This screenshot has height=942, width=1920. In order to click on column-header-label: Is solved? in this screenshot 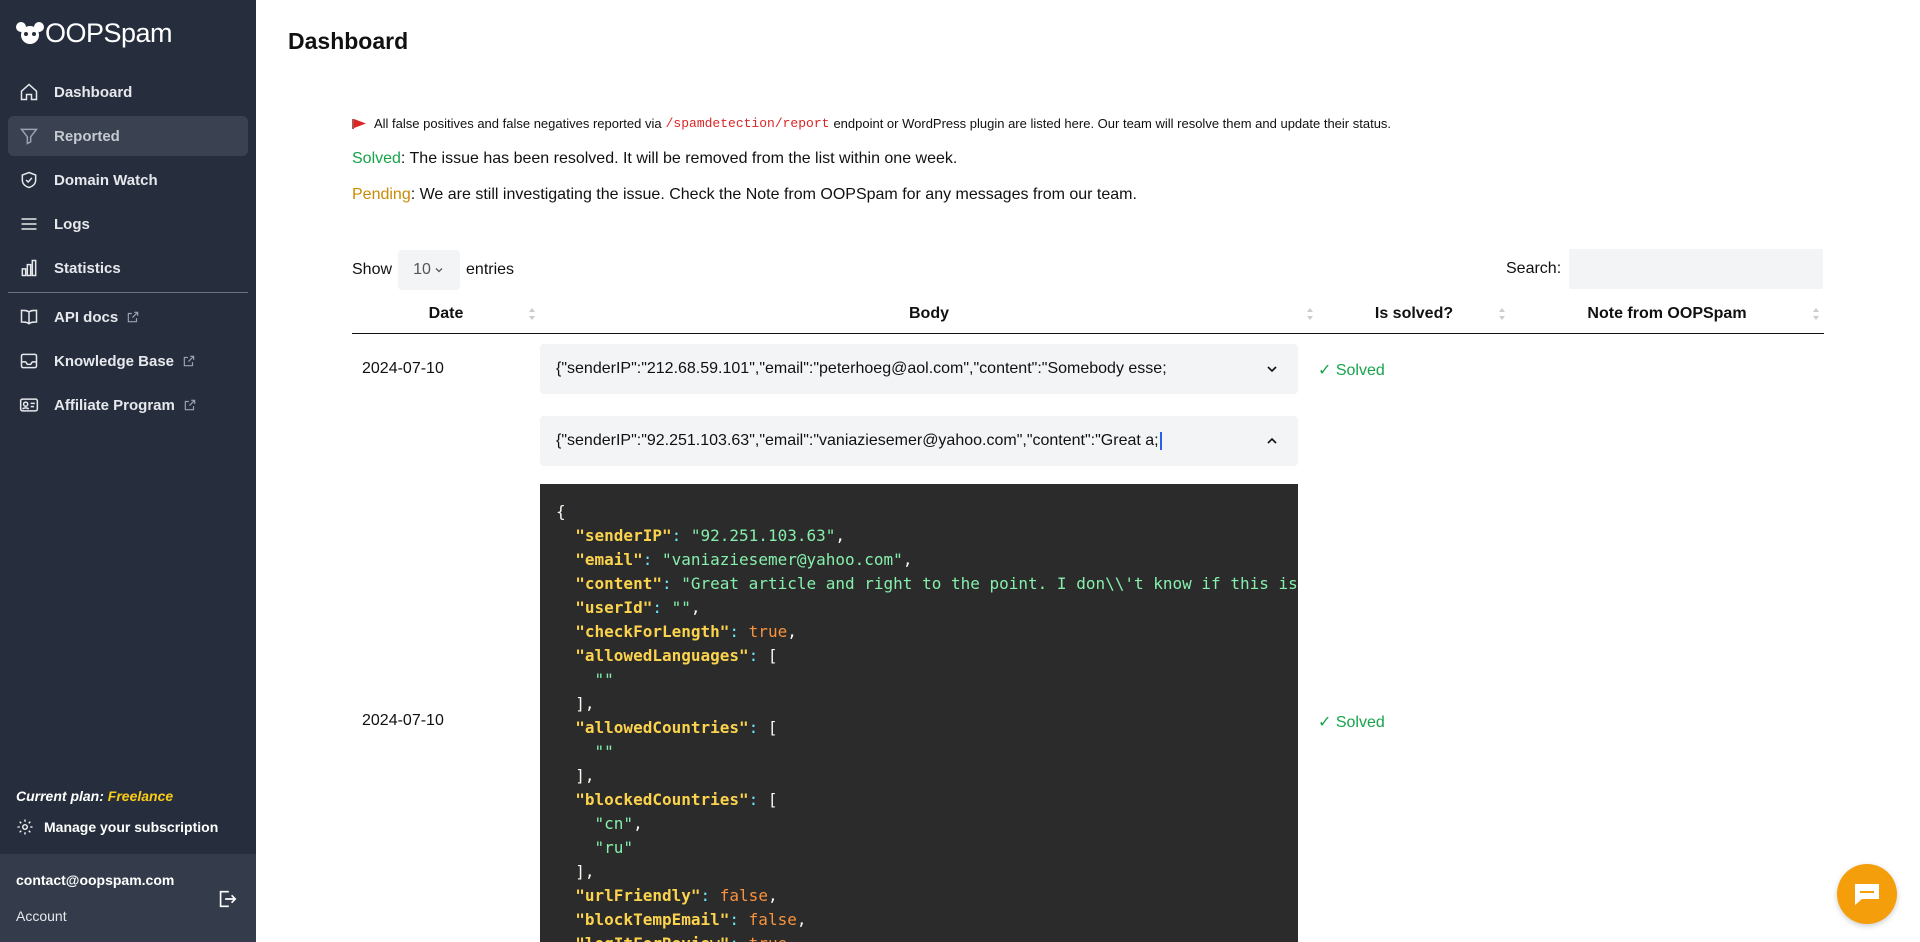, I will do `click(1414, 313)`.